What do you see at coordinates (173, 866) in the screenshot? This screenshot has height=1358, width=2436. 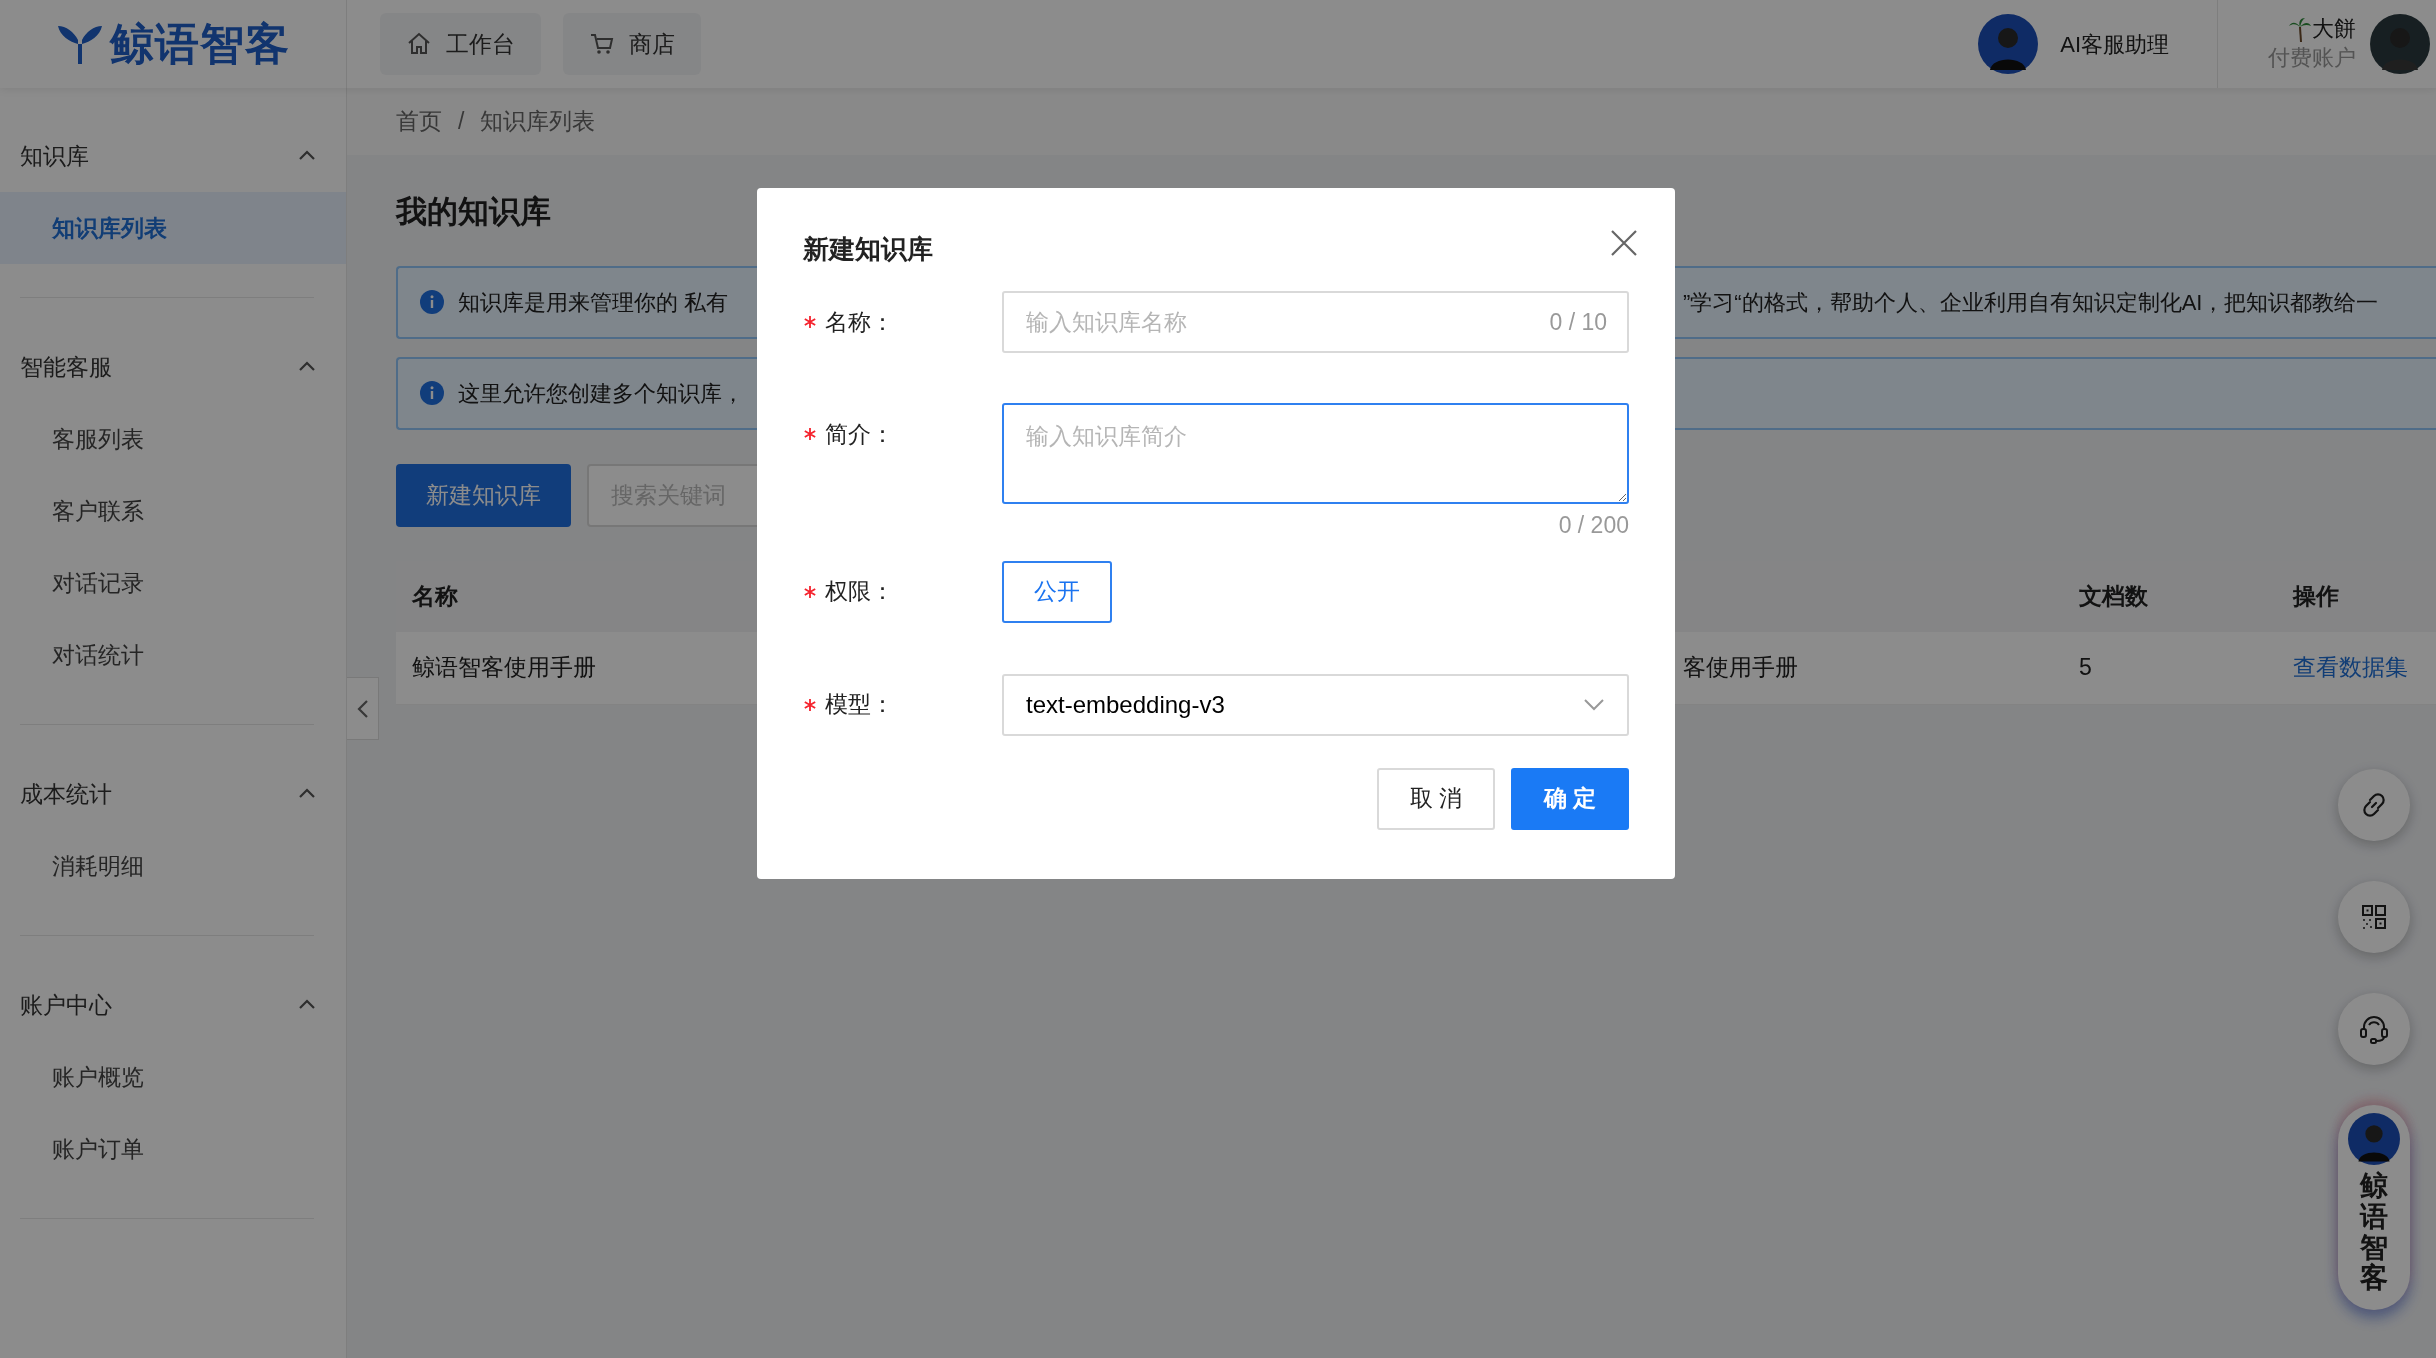 I see `sidebar-item: 消耗明细` at bounding box center [173, 866].